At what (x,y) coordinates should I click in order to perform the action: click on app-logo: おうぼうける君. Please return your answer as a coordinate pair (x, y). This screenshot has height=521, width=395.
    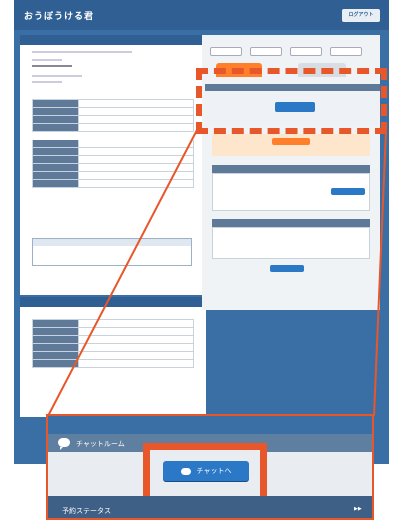
    Looking at the image, I should click on (59, 17).